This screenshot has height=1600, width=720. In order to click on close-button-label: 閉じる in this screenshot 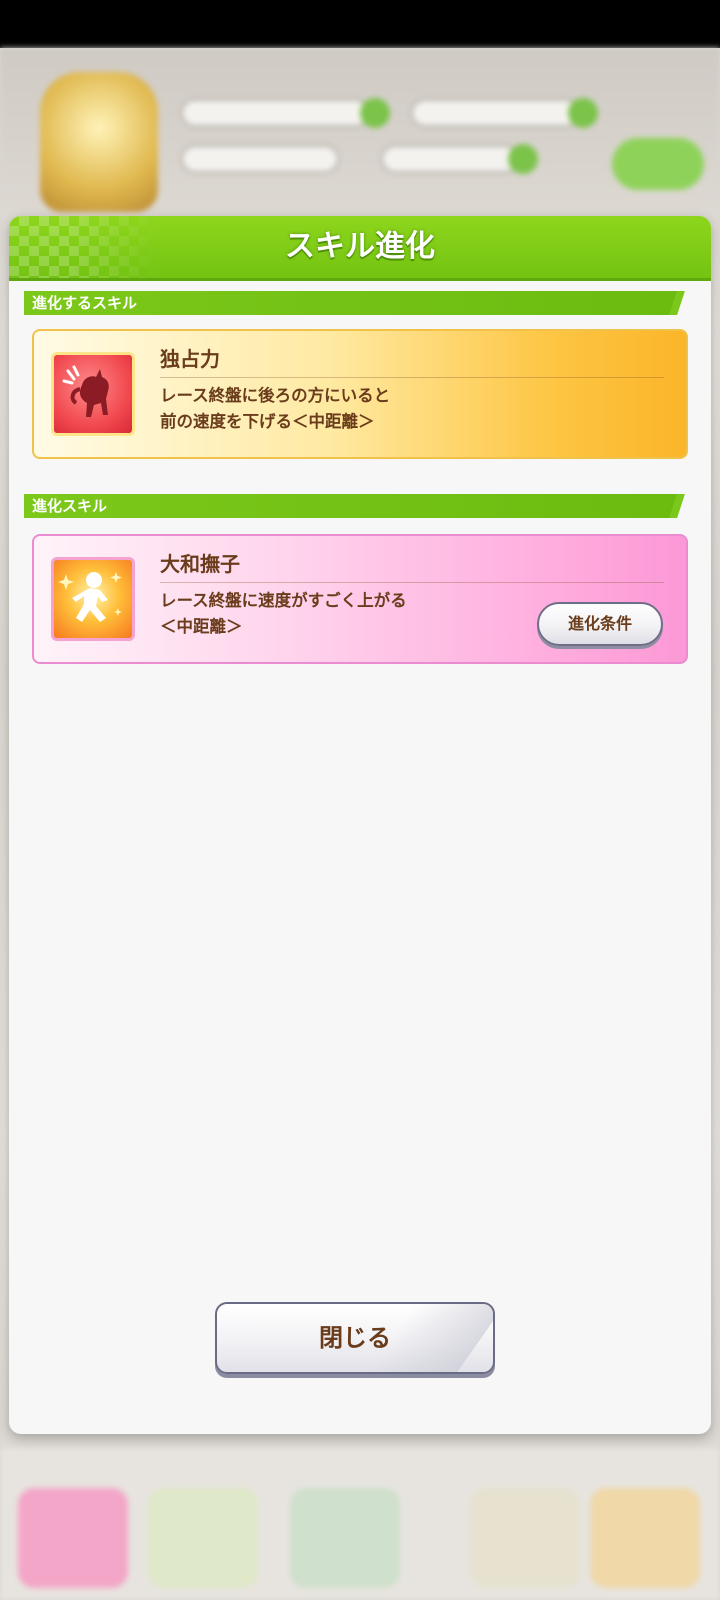, I will do `click(355, 1338)`.